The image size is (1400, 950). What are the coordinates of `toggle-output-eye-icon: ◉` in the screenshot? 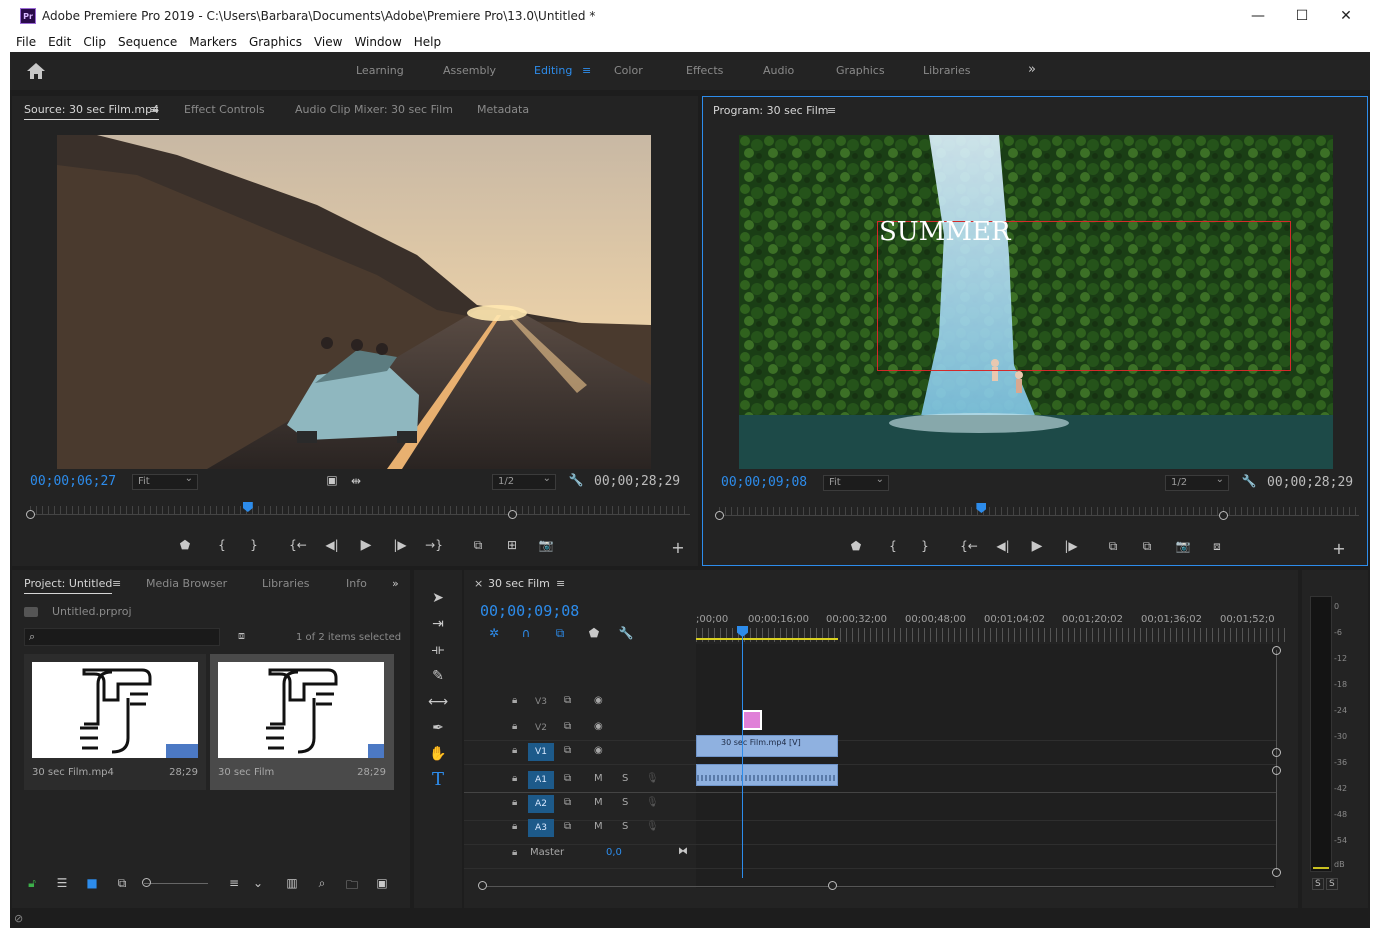 It's located at (598, 750).